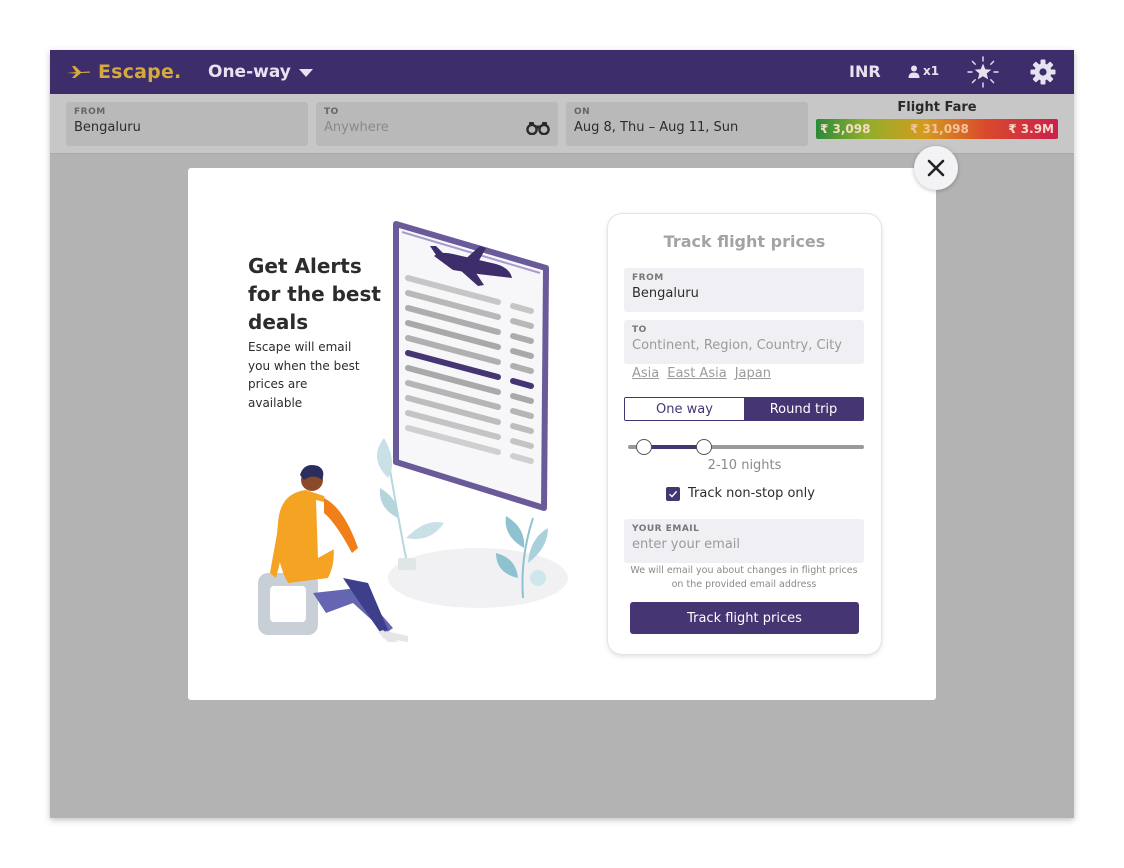 The image size is (1124, 868). Describe the element at coordinates (937, 107) in the screenshot. I see `fare-title: Flight Fare` at that location.